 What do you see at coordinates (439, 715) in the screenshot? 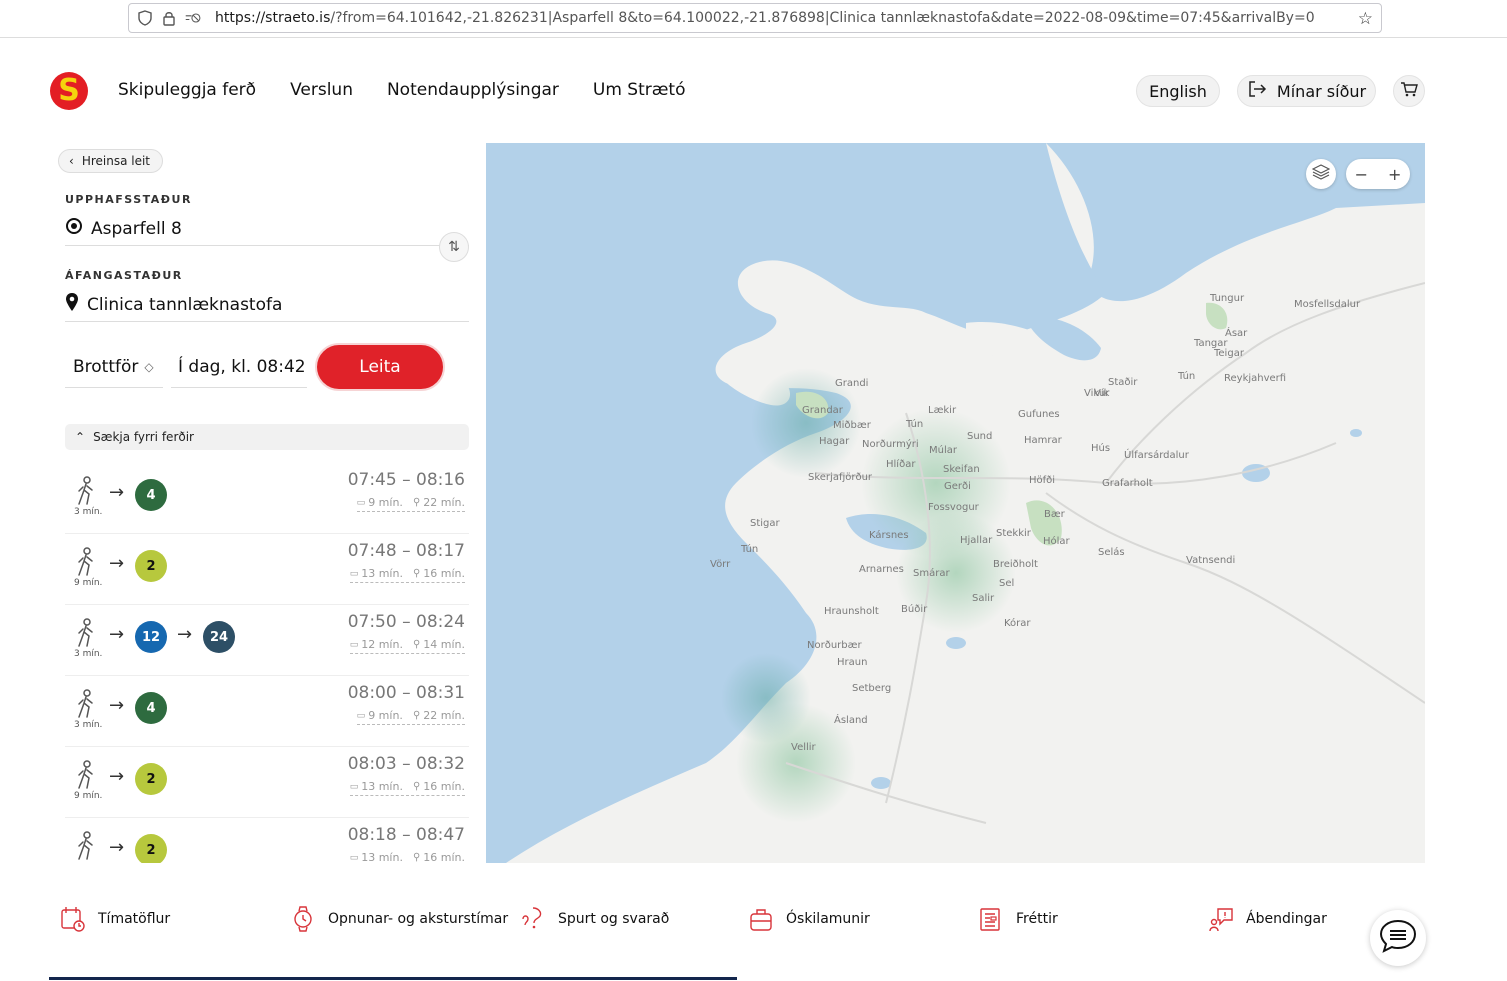
I see `walk-total: ⚲ 22 mín.` at bounding box center [439, 715].